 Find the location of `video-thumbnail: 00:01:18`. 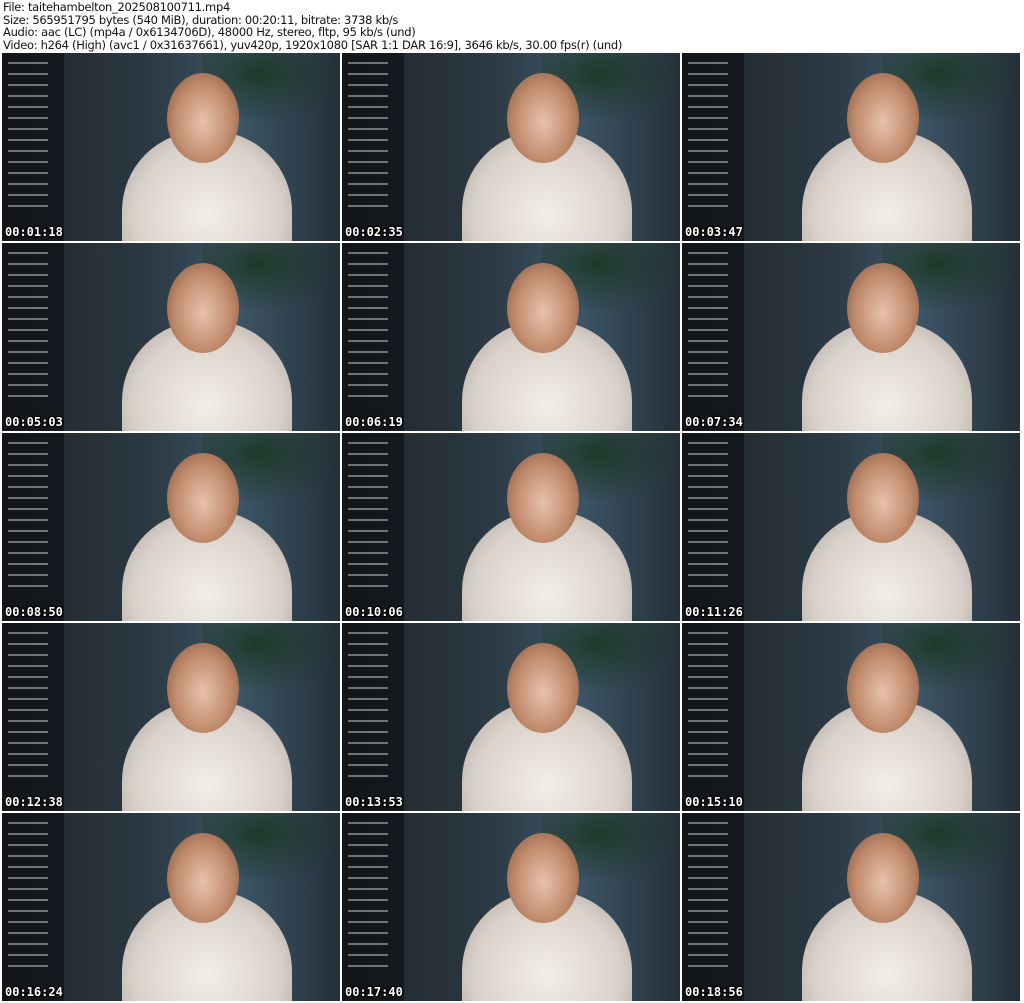

video-thumbnail: 00:01:18 is located at coordinates (171, 147).